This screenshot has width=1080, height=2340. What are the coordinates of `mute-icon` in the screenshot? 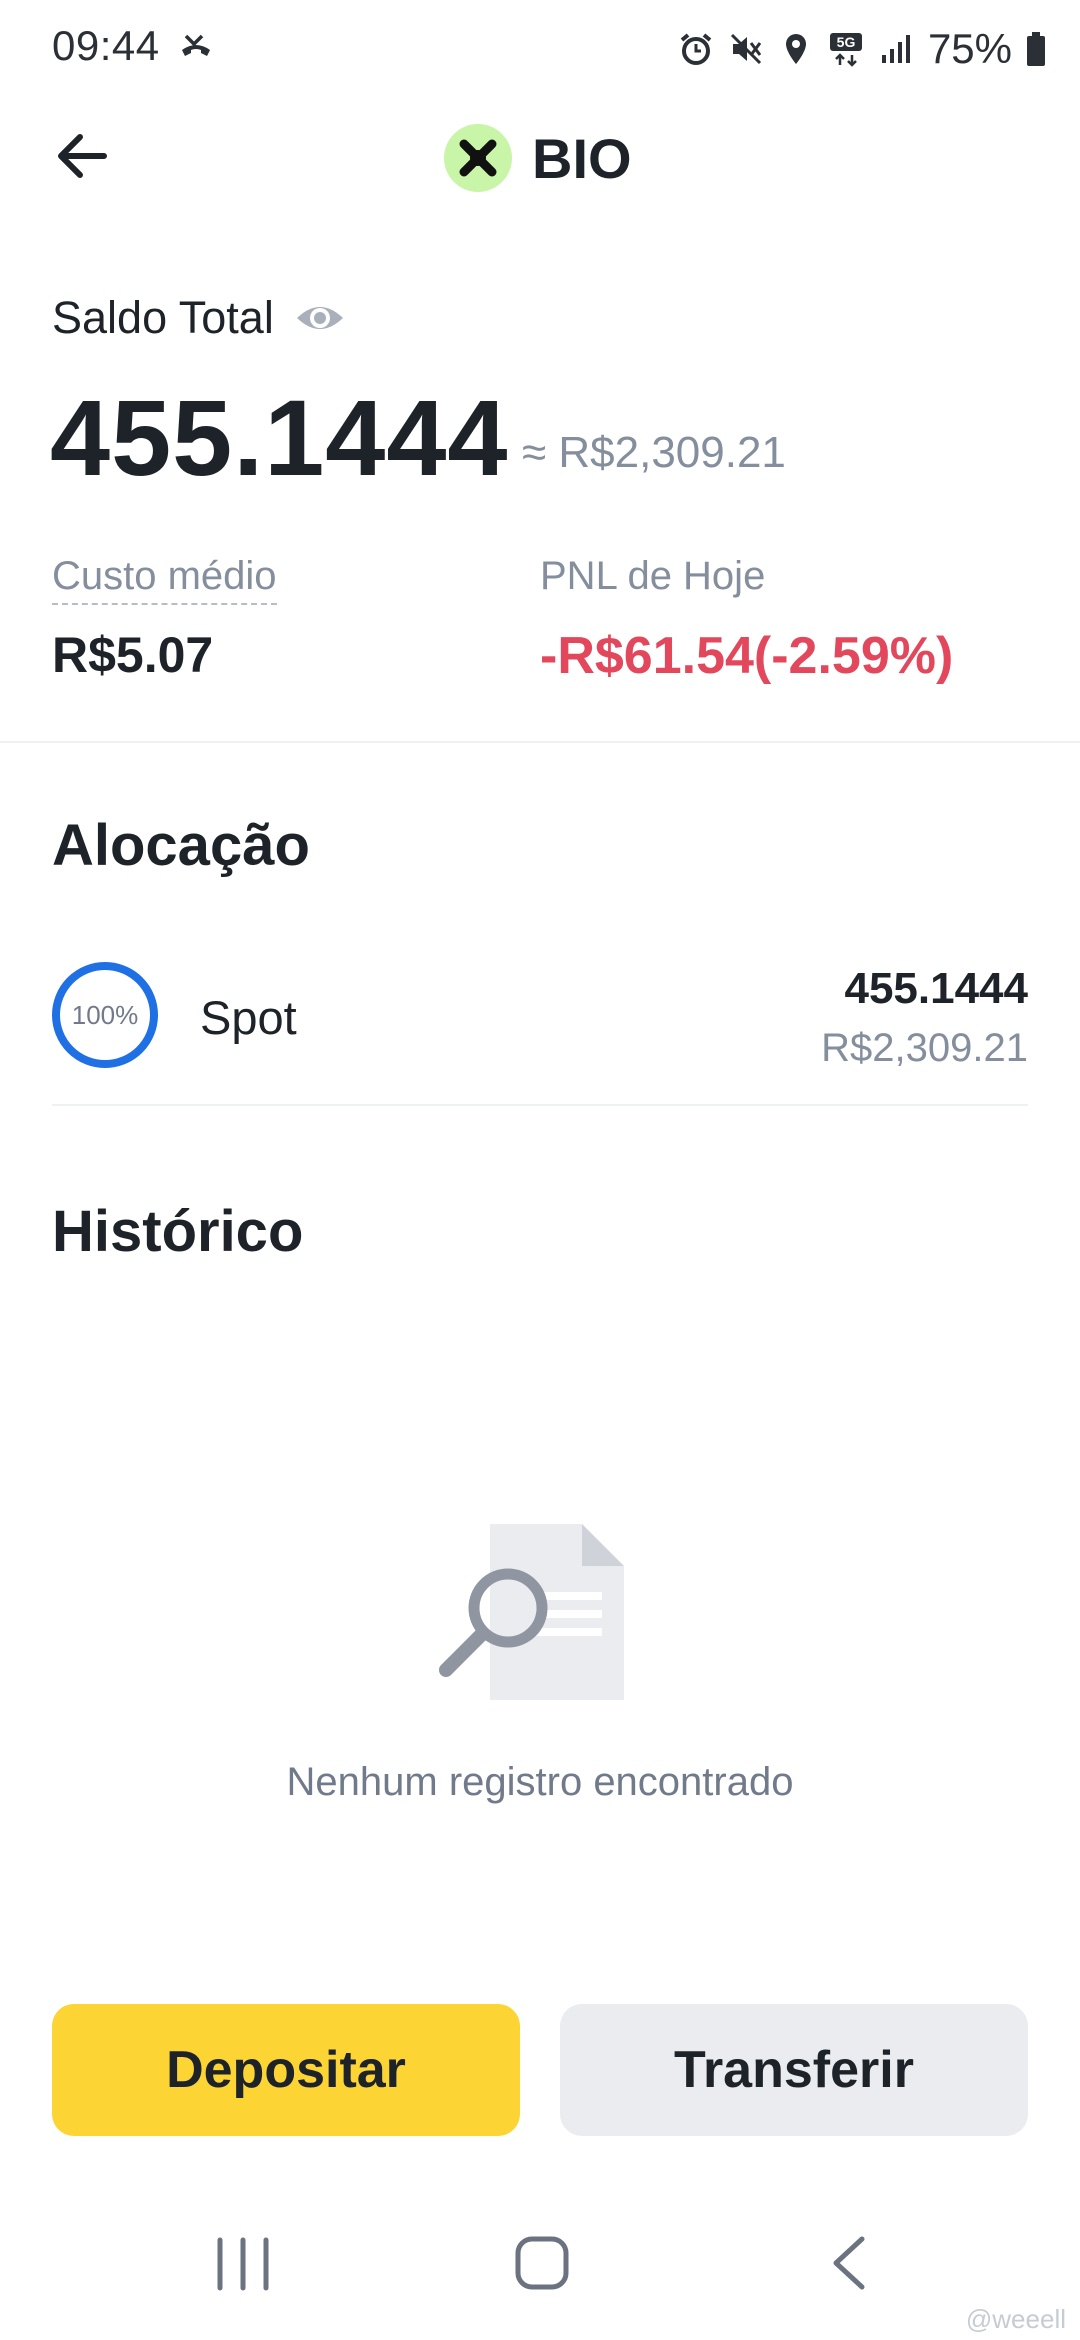 It's located at (746, 49).